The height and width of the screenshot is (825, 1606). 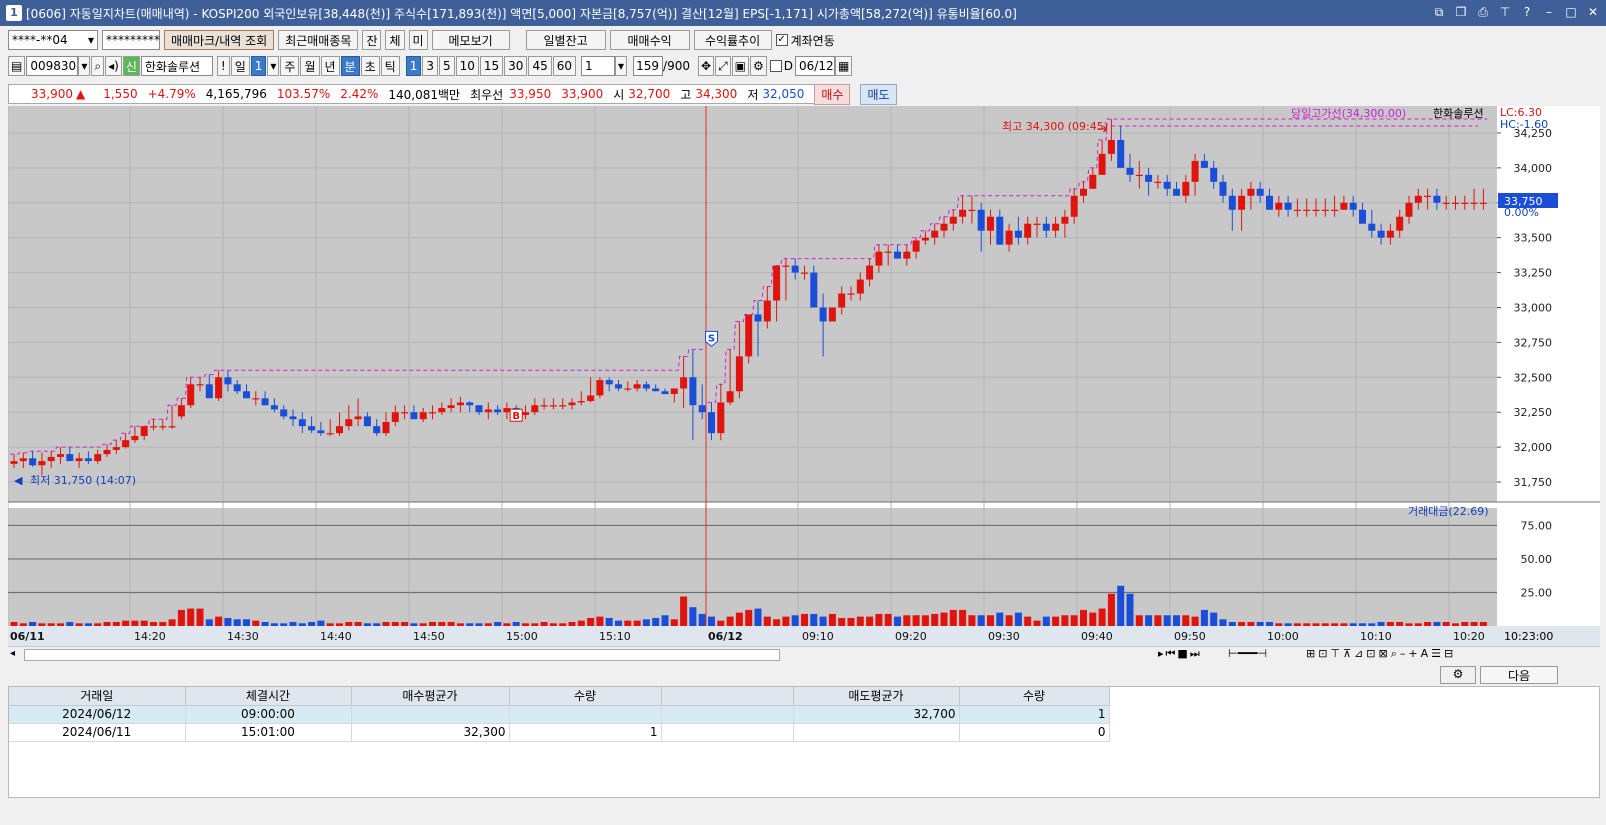 I want to click on code-dropdown-icon: ▾, so click(x=84, y=66).